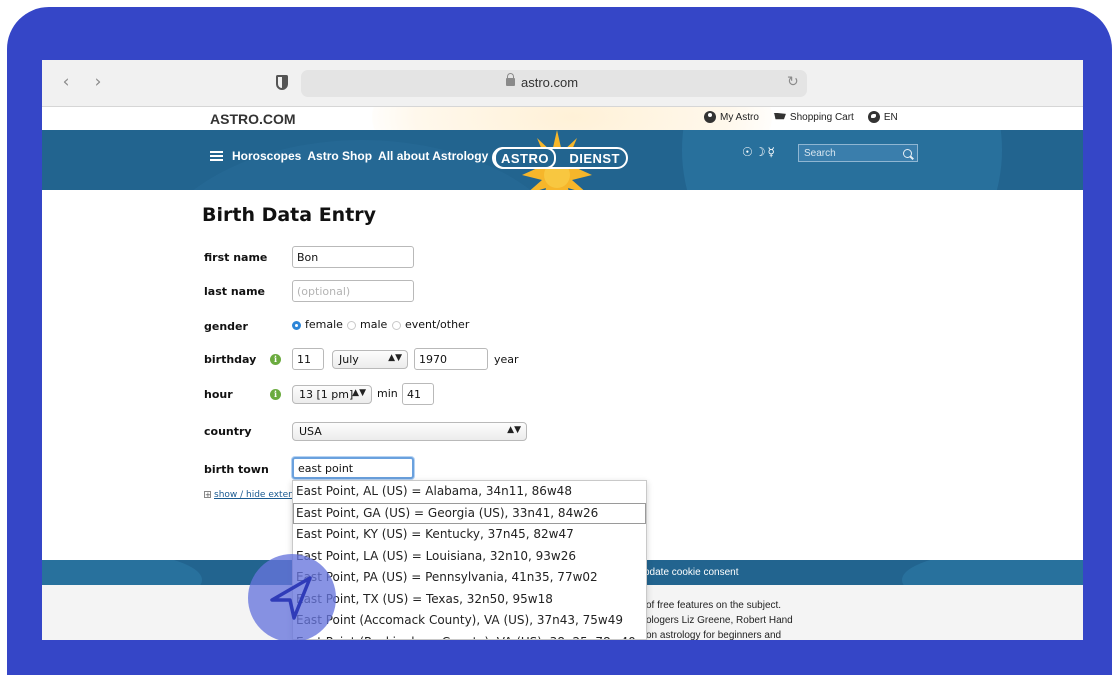 The width and height of the screenshot is (1118, 675). I want to click on page-title: Birth Data Entry, so click(289, 215).